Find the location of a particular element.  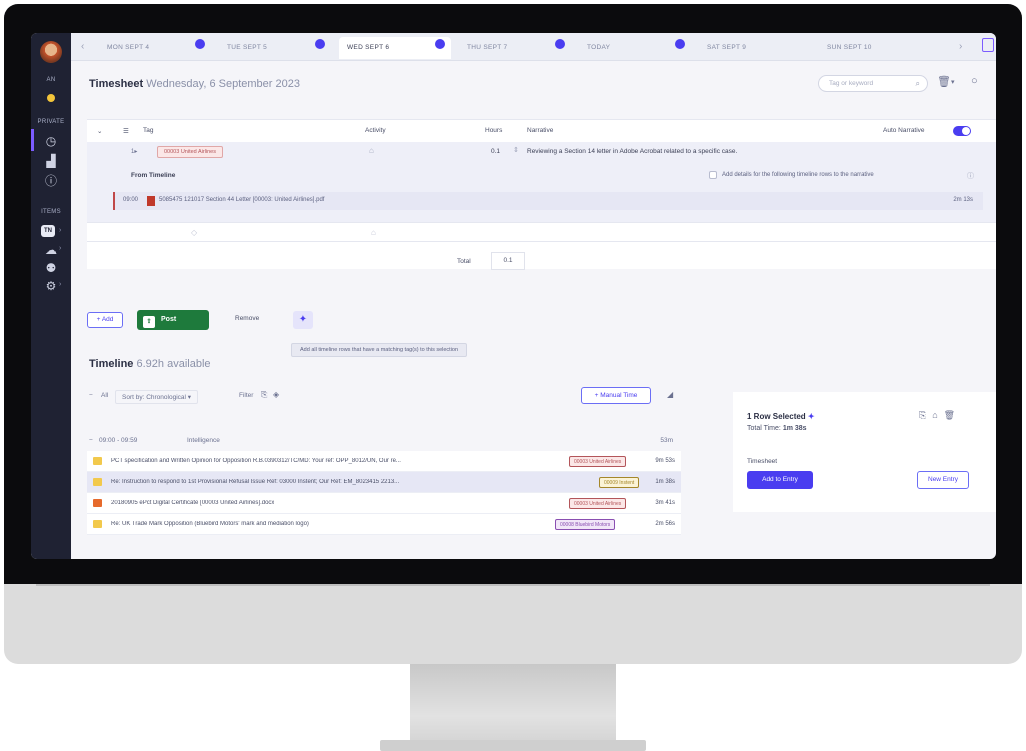

copy-icon: ⎘ is located at coordinates (925, 415).